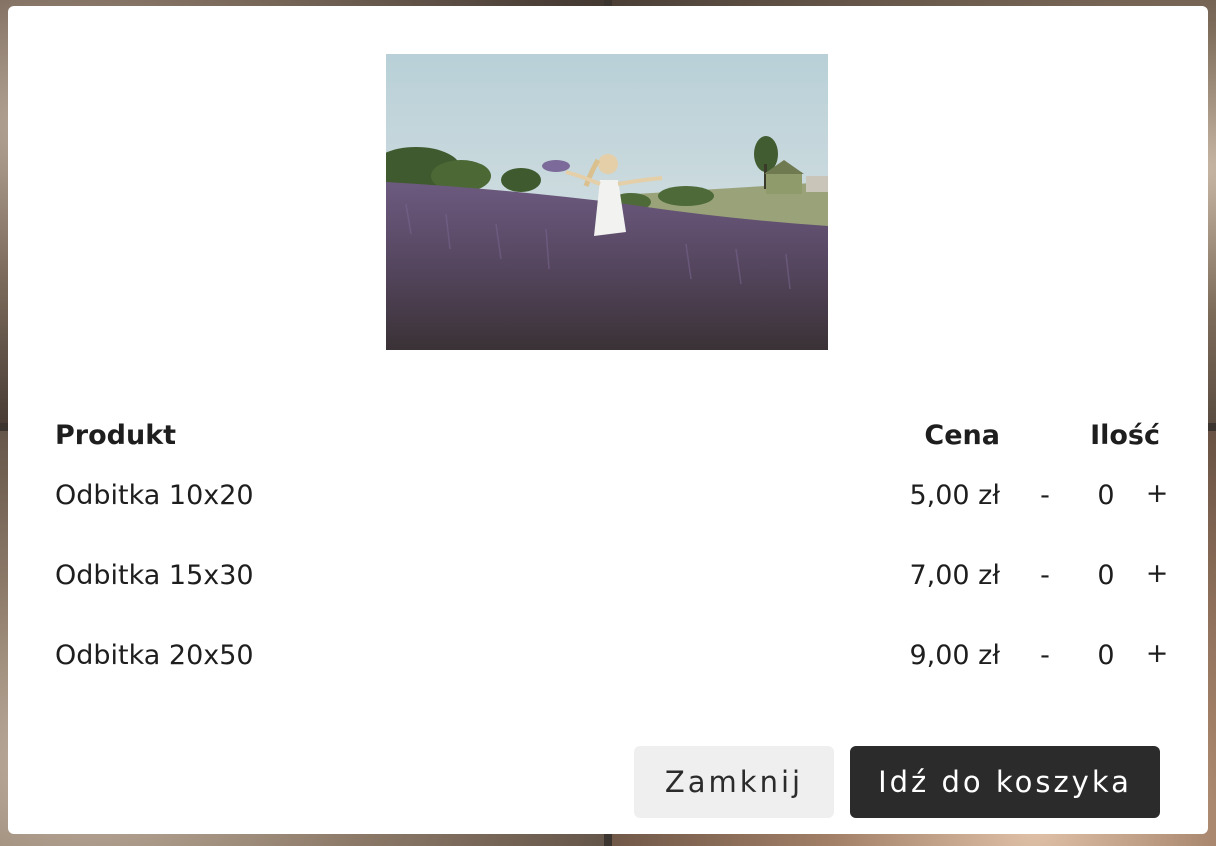 The image size is (1216, 846). Describe the element at coordinates (154, 495) in the screenshot. I see `product-name: Odbitka 10x20` at that location.